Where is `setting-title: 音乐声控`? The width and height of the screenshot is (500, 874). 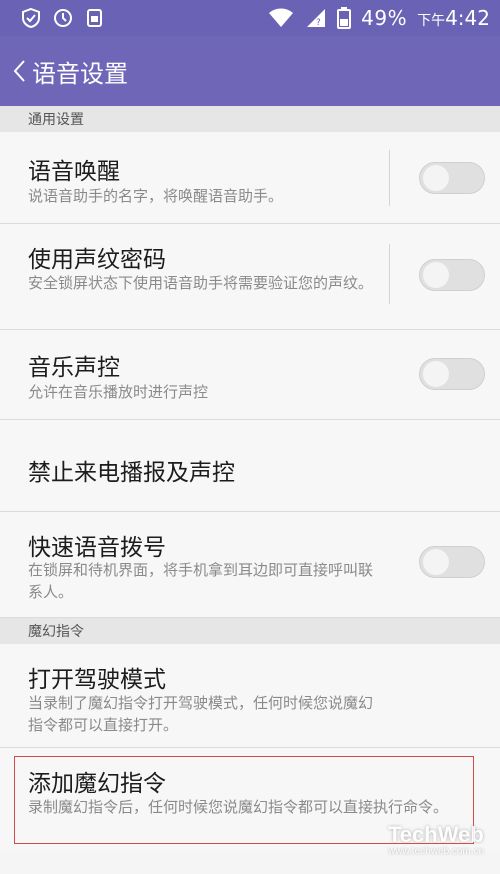 setting-title: 音乐声控 is located at coordinates (74, 368).